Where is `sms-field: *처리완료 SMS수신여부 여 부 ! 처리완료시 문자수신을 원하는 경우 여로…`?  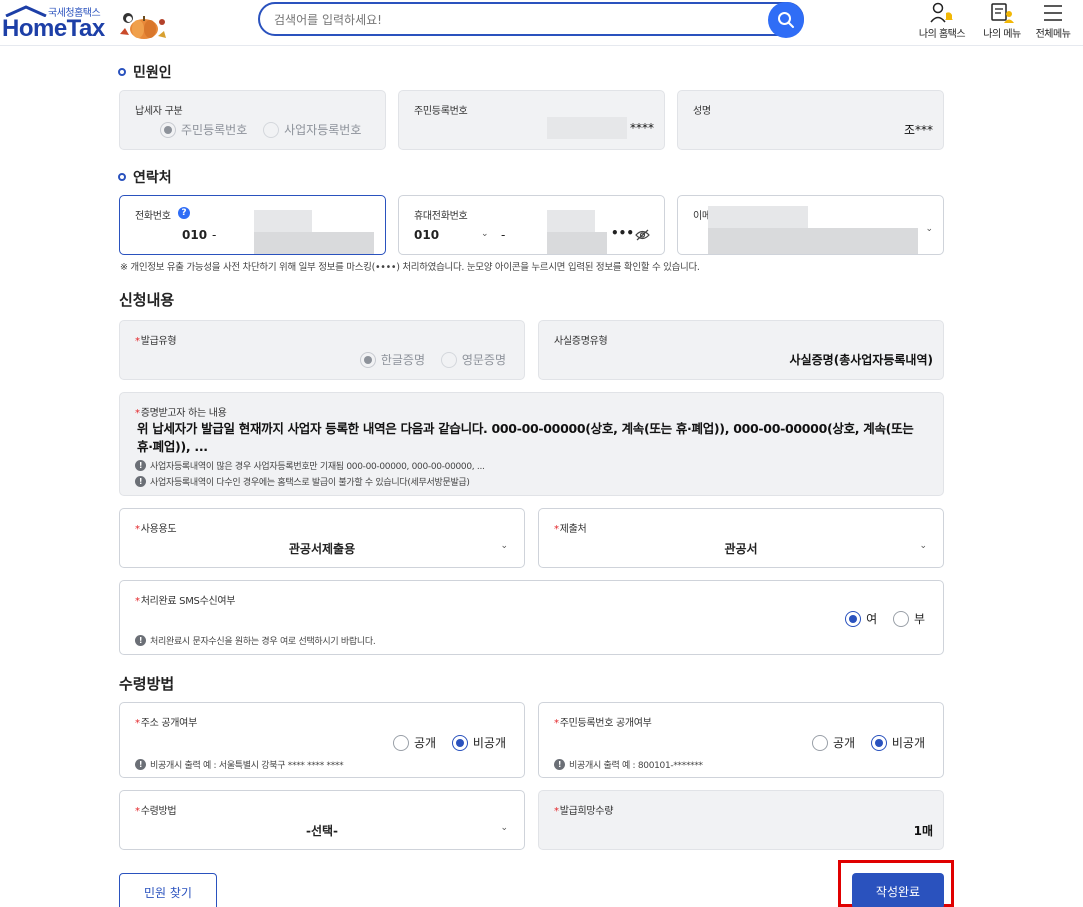
sms-field: *처리완료 SMS수신여부 여 부 ! 처리완료시 문자수신을 원하는 경우 여로… is located at coordinates (531, 617).